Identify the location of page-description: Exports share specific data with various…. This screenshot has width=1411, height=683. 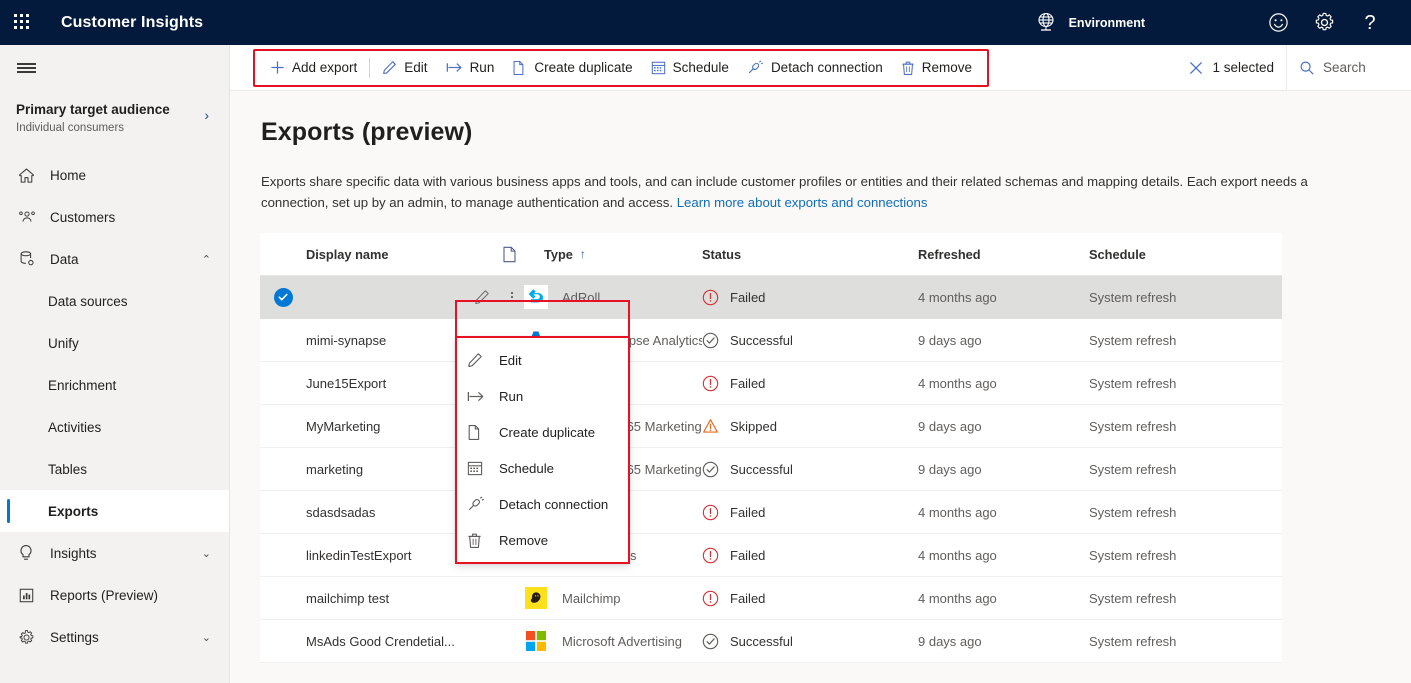
(810, 180).